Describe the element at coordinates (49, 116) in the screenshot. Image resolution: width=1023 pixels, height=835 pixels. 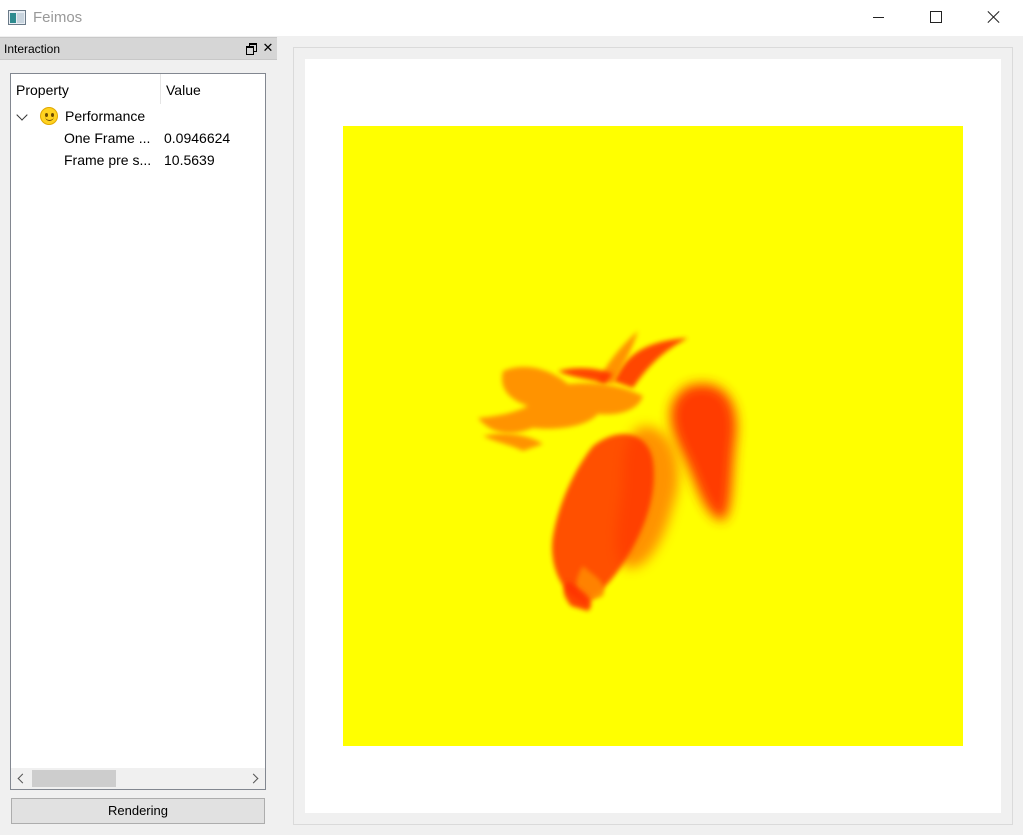
I see `smiley-icon` at that location.